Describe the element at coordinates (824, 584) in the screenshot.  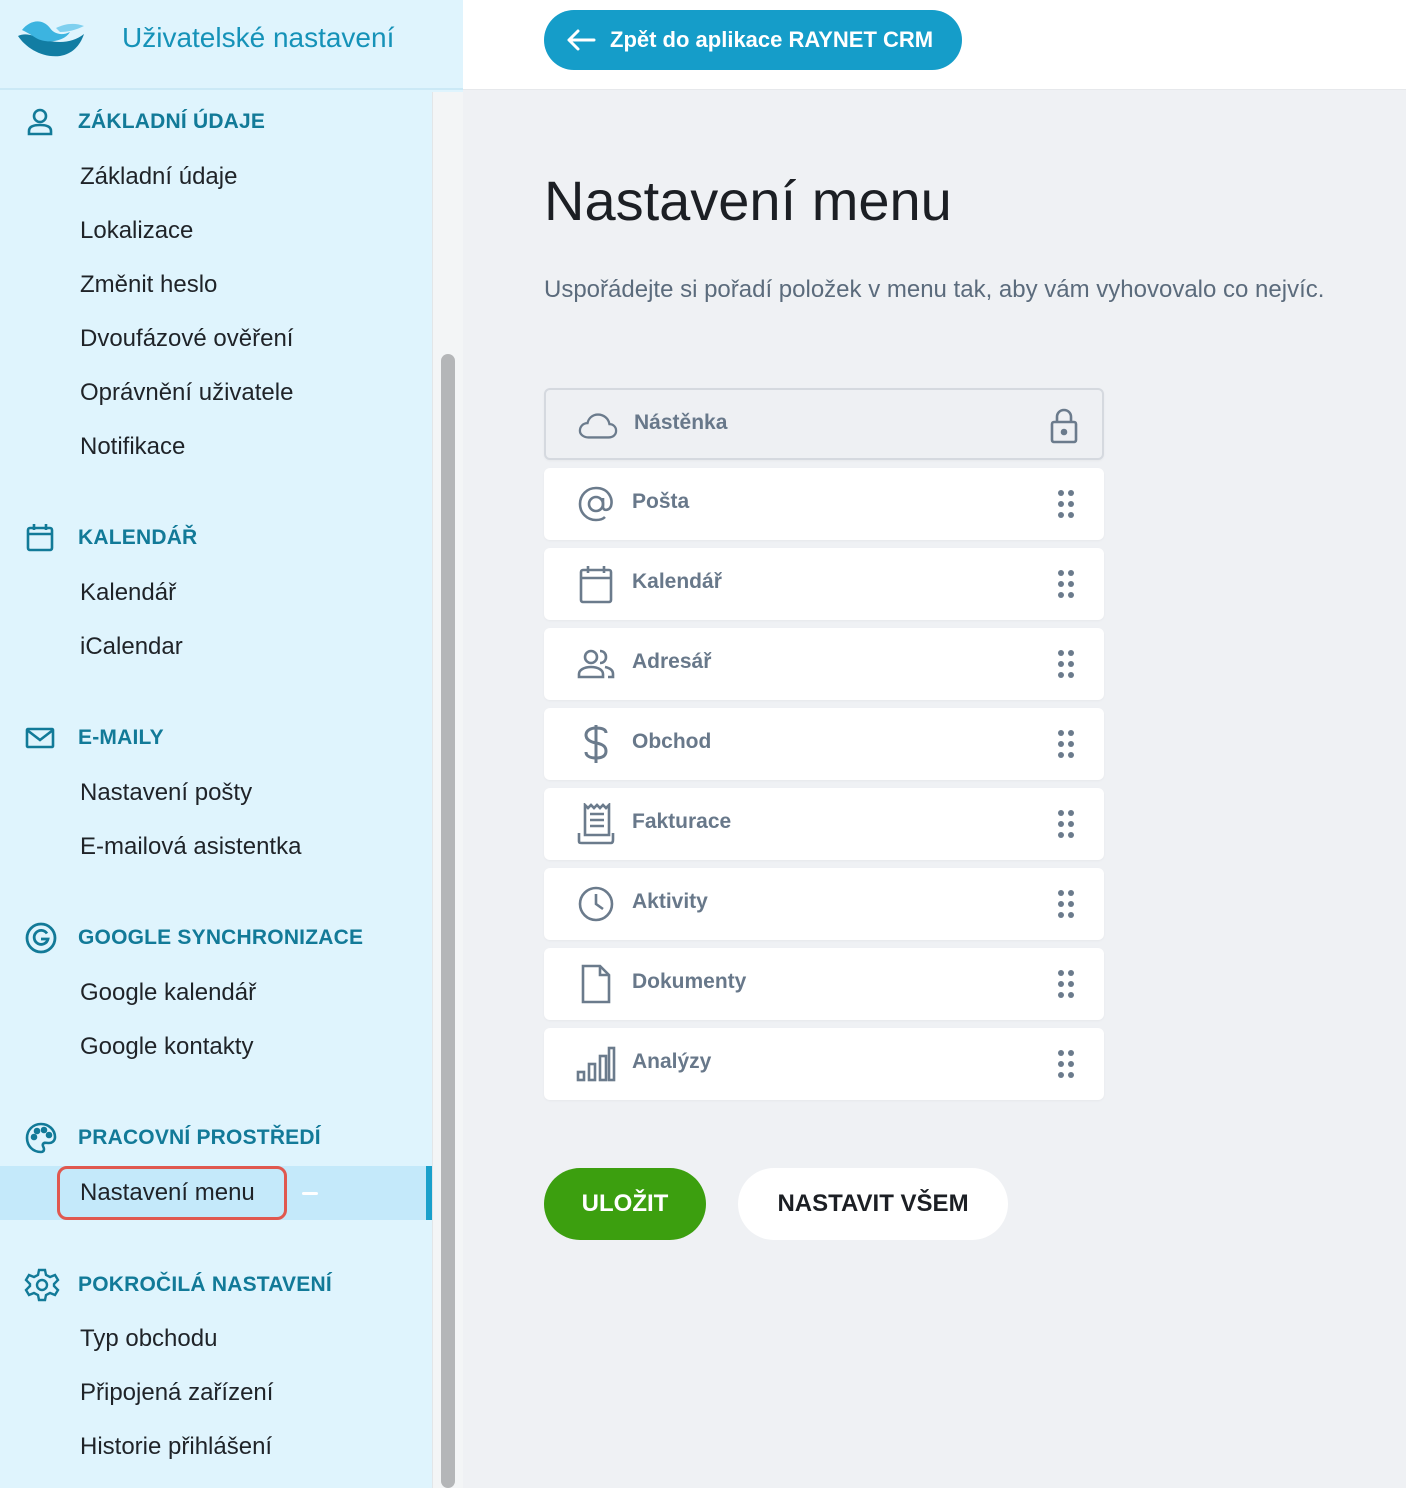
I see `menu-item-calendar: Kalendář` at that location.